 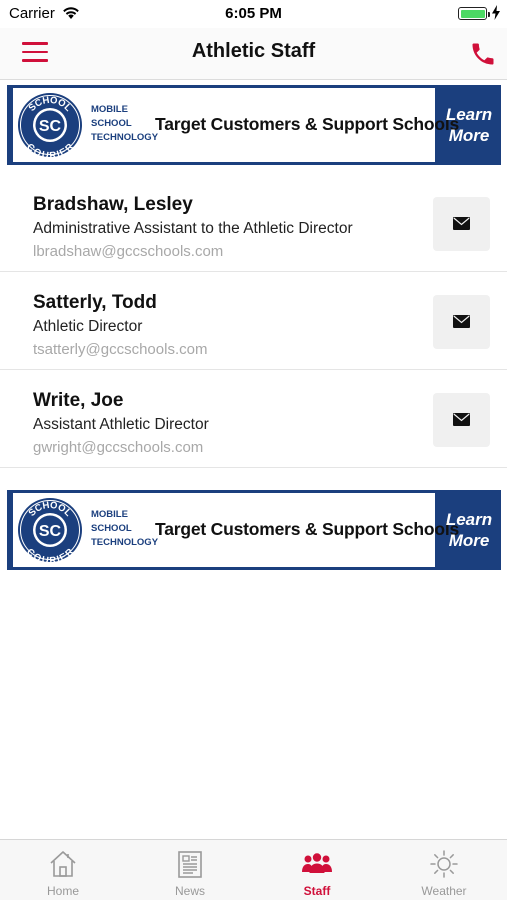 What do you see at coordinates (444, 864) in the screenshot?
I see `weather-icon` at bounding box center [444, 864].